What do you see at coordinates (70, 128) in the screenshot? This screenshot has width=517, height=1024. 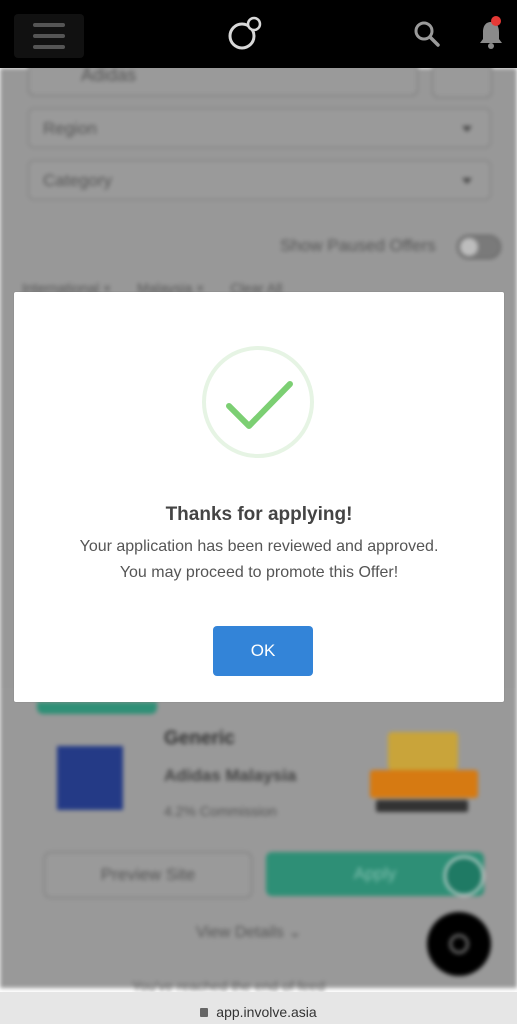 I see `region-select-label: Region` at bounding box center [70, 128].